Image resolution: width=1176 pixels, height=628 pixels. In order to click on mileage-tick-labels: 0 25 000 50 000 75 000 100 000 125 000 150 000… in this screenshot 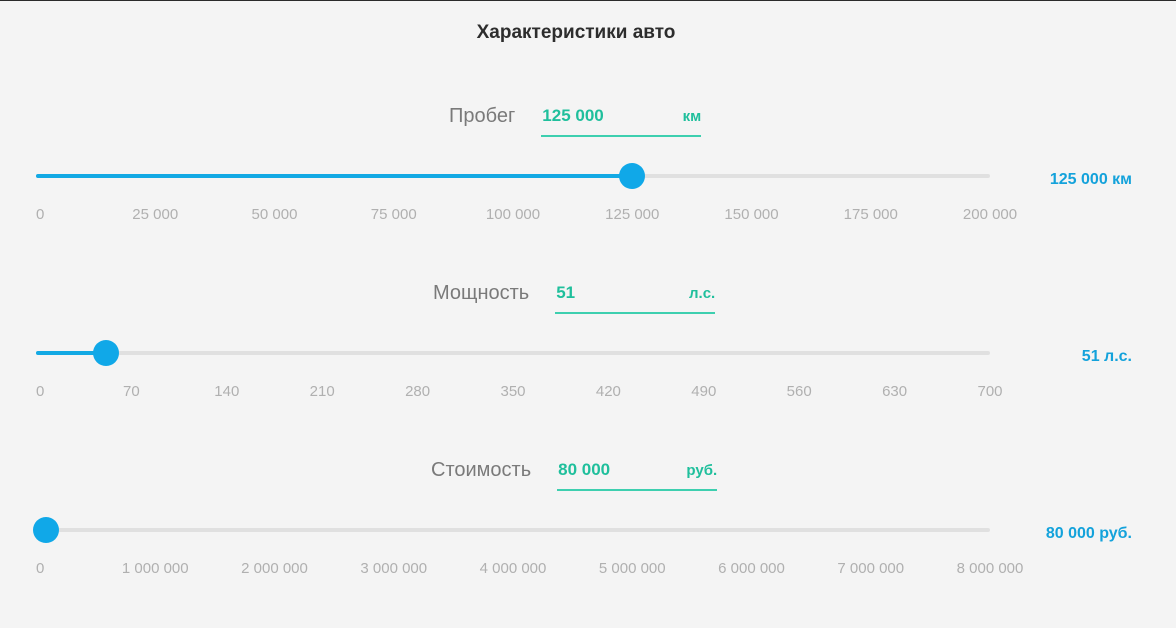, I will do `click(526, 216)`.